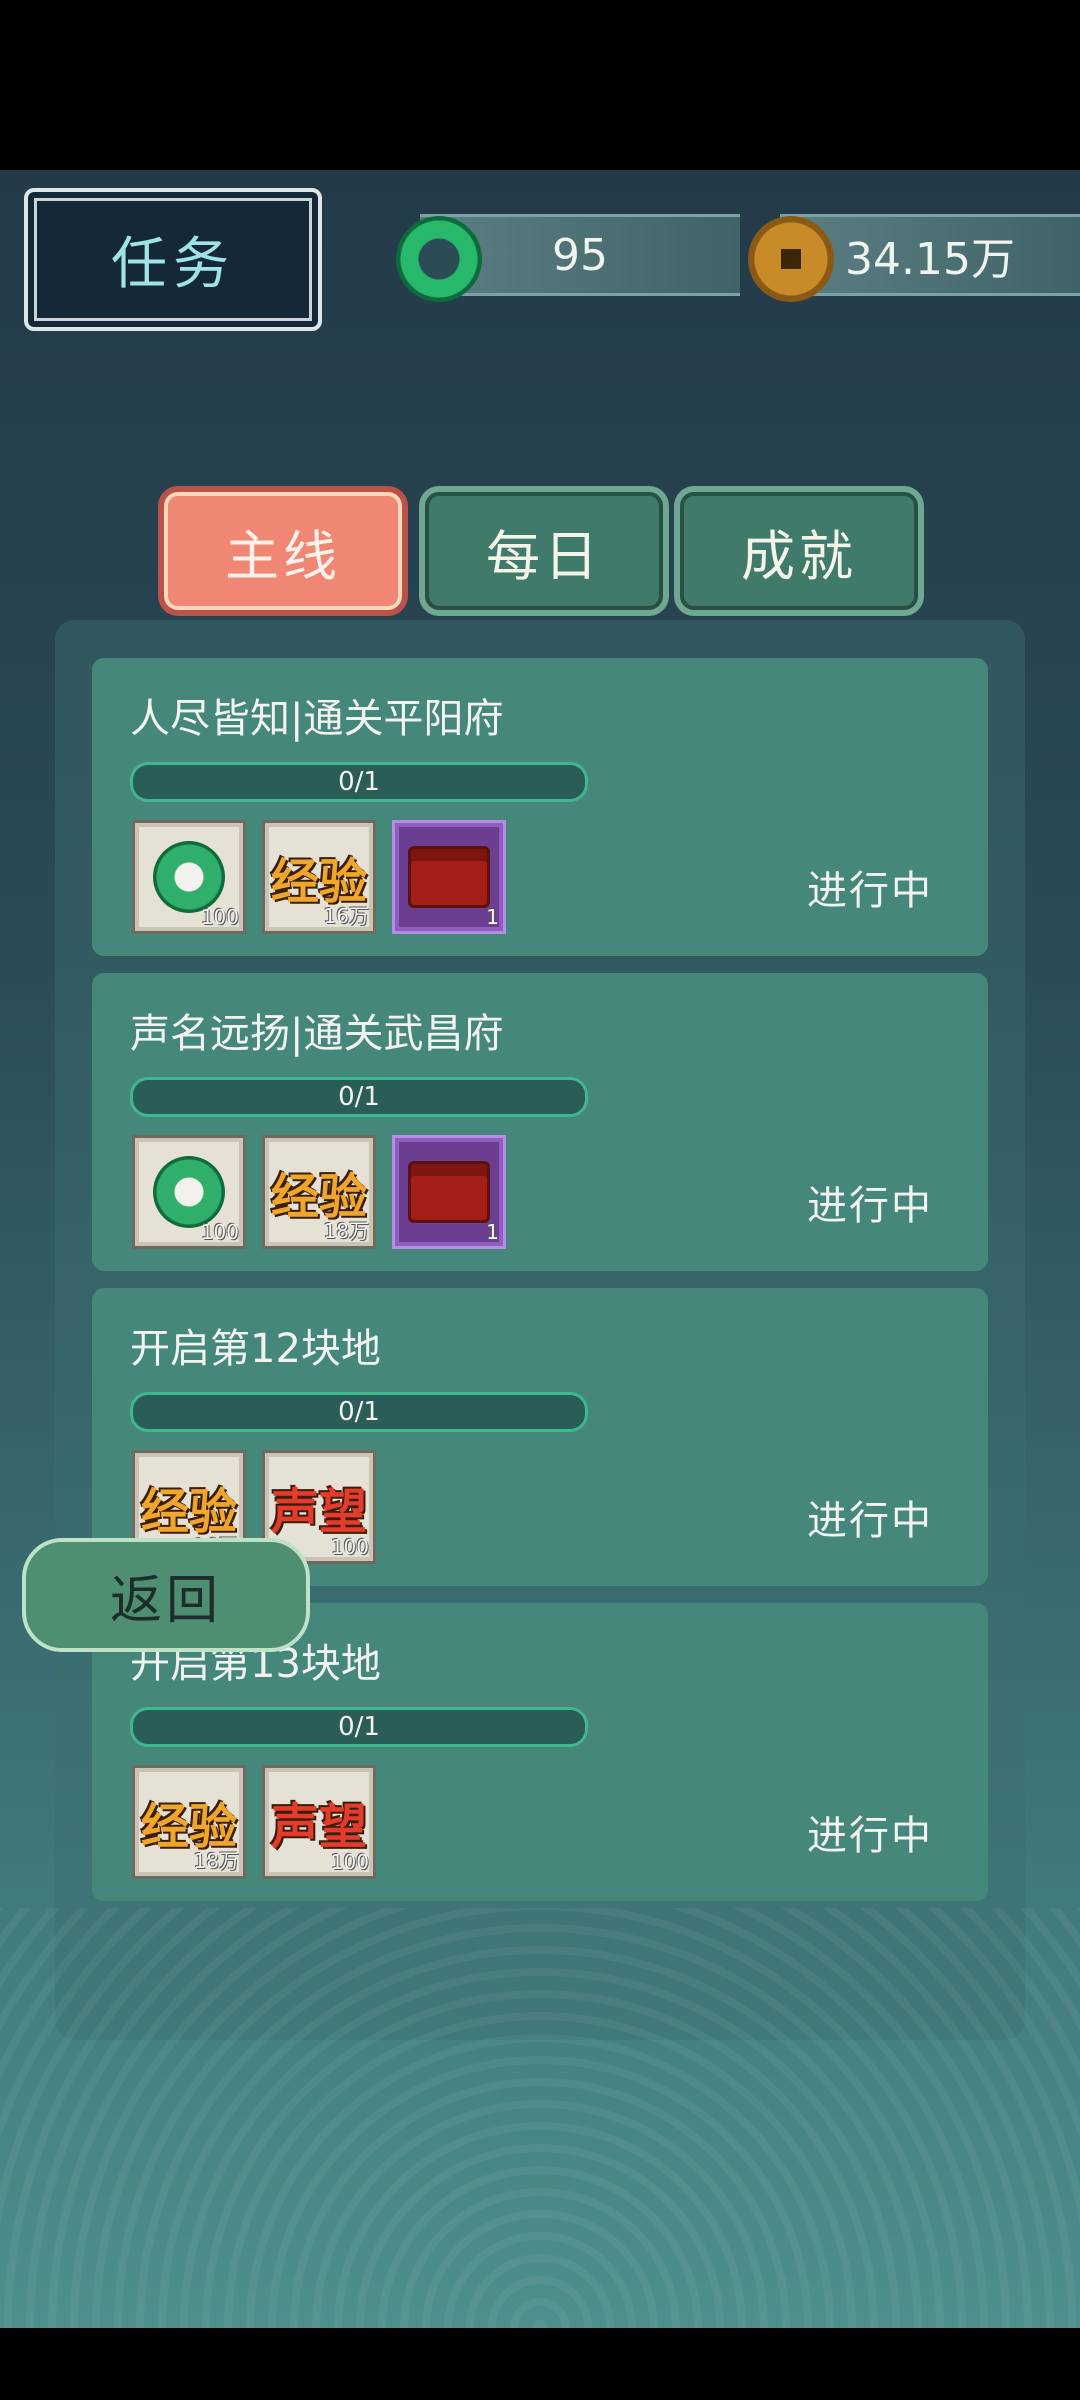  Describe the element at coordinates (317, 1034) in the screenshot. I see `quest-title: 声名远扬|通关武昌府` at that location.